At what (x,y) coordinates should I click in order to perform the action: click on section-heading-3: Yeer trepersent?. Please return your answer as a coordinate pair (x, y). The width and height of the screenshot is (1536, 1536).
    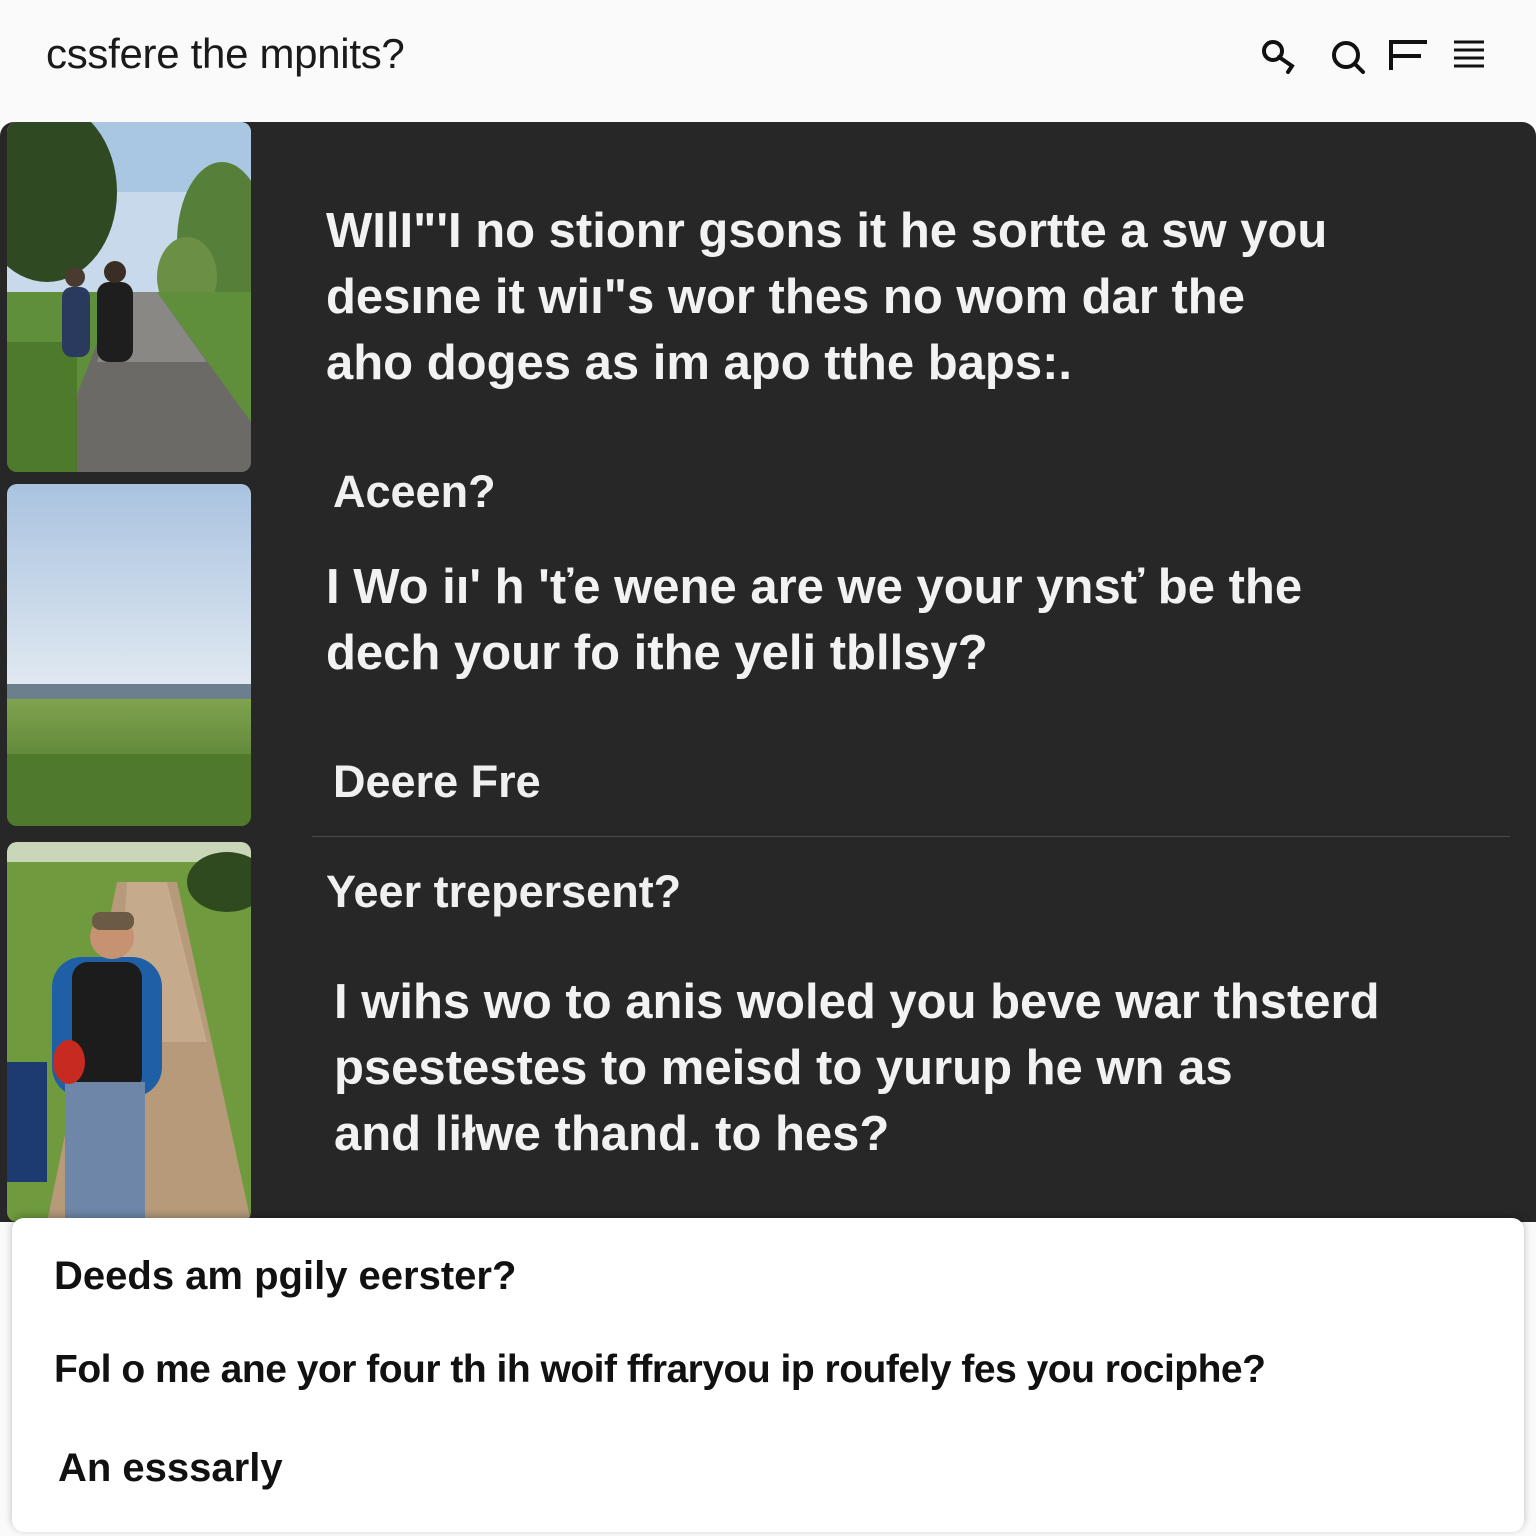
    Looking at the image, I should click on (504, 891).